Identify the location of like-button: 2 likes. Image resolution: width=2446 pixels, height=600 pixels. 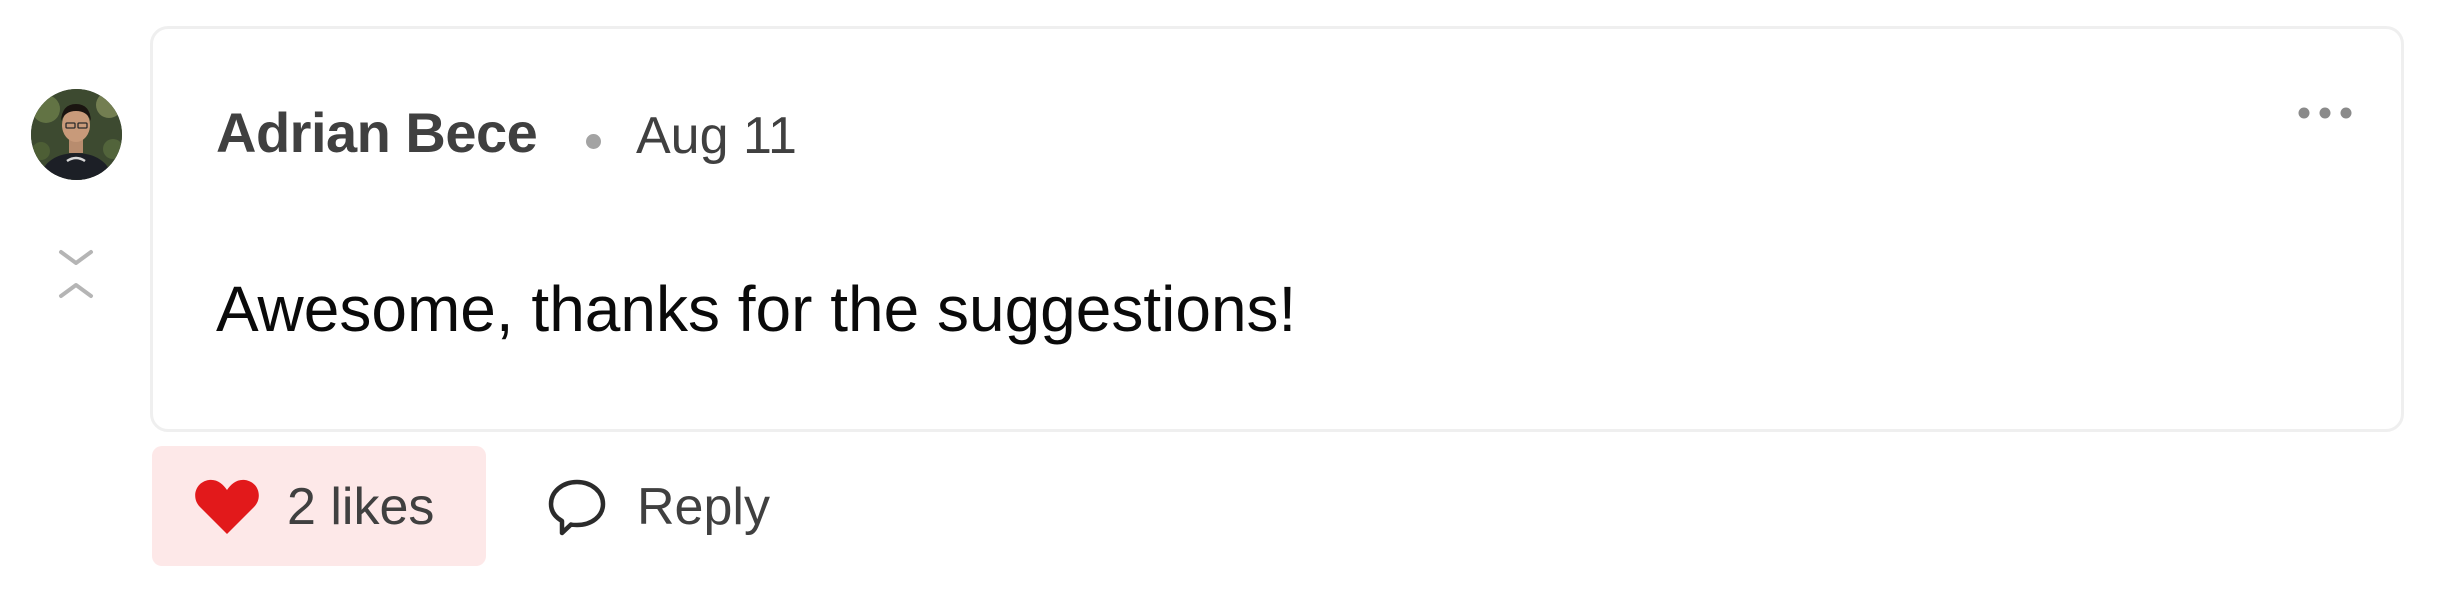
(319, 506).